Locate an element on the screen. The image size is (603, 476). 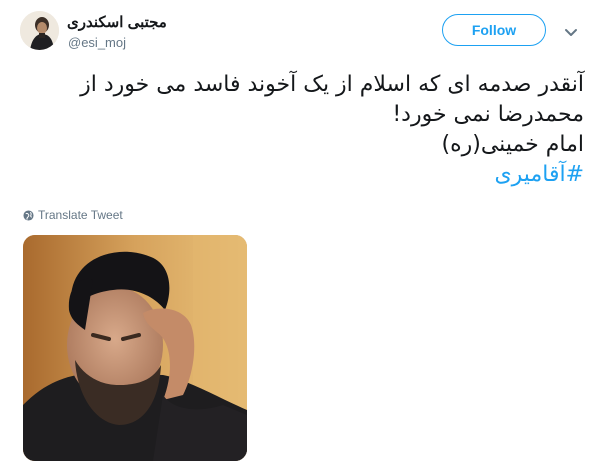
tweet-text-line: امام خمینی(ره) is located at coordinates (512, 144).